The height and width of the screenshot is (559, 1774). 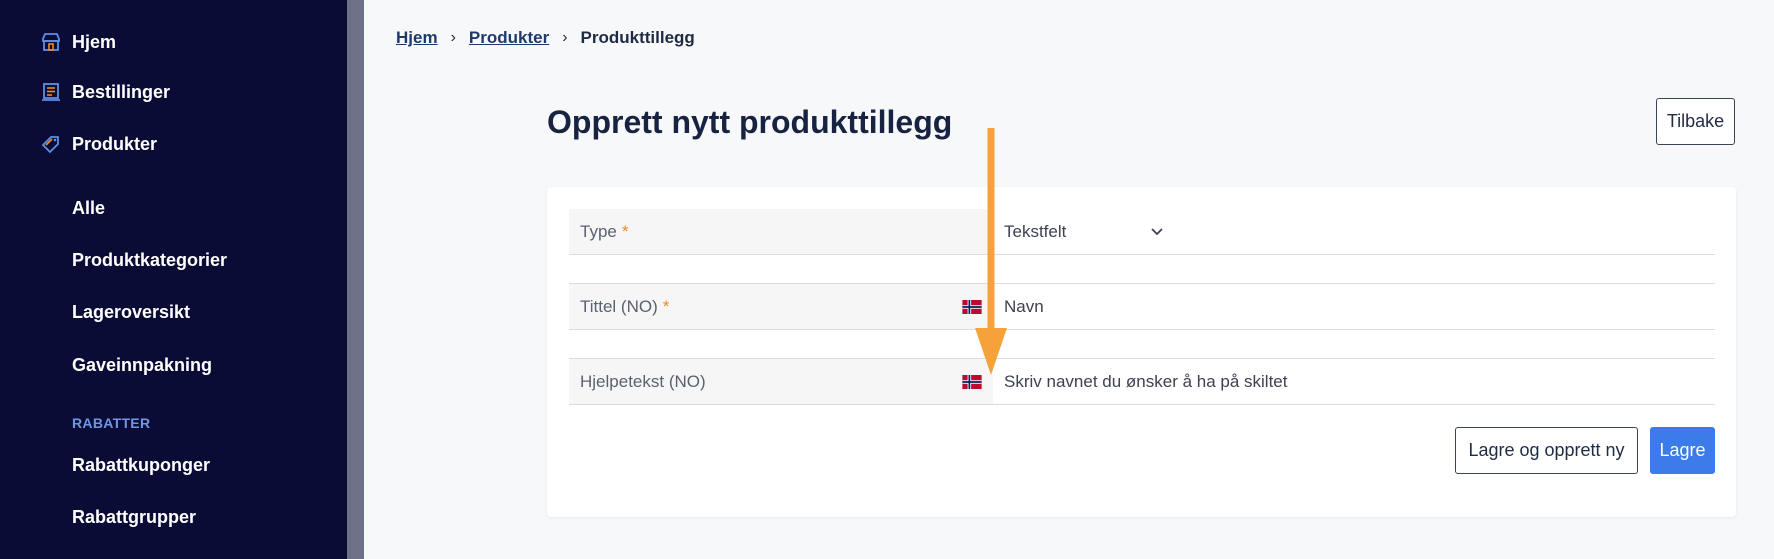 I want to click on tag-icon, so click(x=51, y=144).